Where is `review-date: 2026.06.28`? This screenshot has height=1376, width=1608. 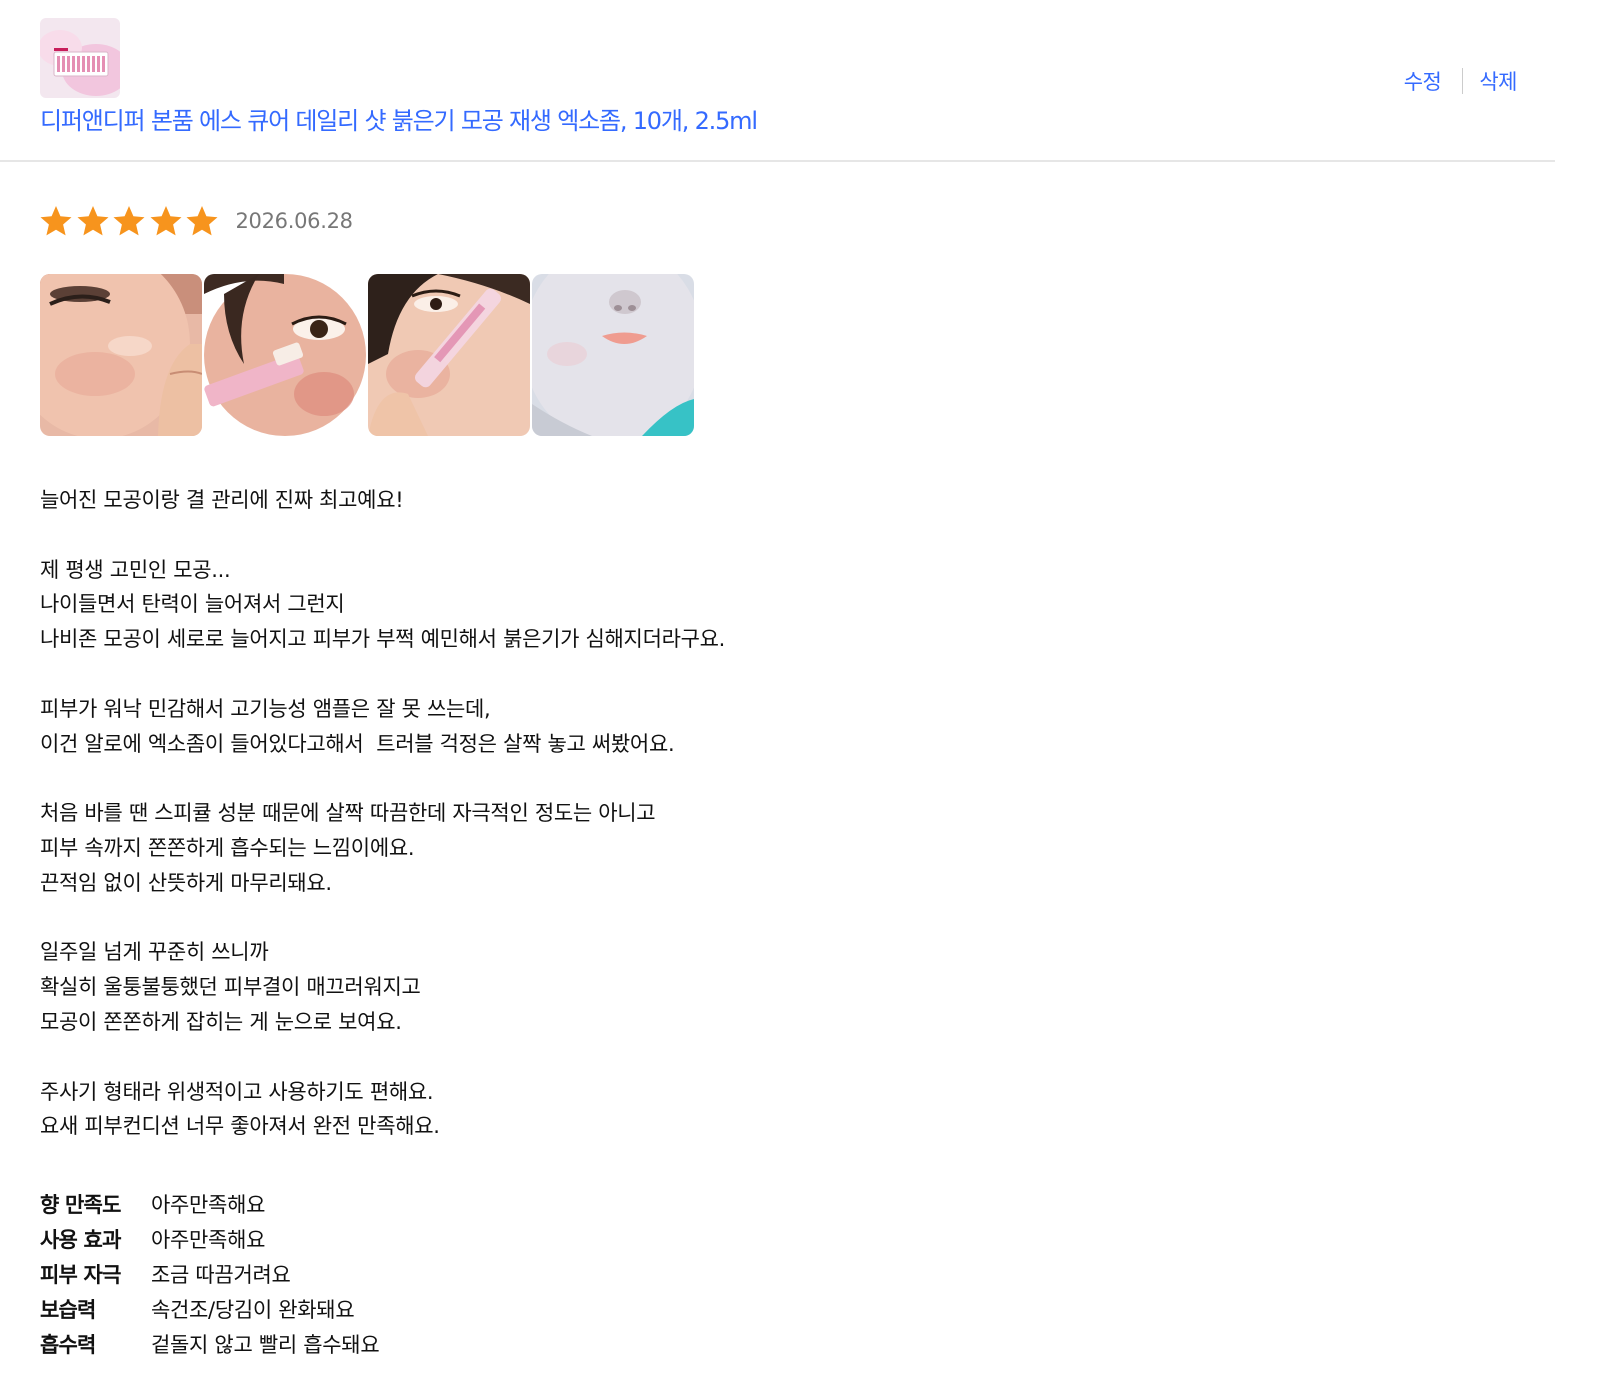
review-date: 2026.06.28 is located at coordinates (294, 221).